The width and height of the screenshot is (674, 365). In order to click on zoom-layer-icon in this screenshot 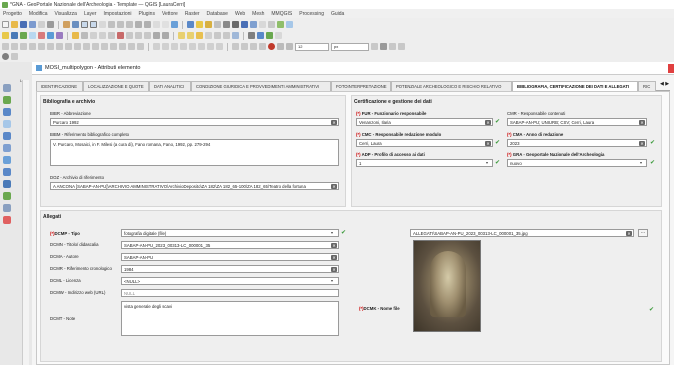, I will do `click(120, 24)`.